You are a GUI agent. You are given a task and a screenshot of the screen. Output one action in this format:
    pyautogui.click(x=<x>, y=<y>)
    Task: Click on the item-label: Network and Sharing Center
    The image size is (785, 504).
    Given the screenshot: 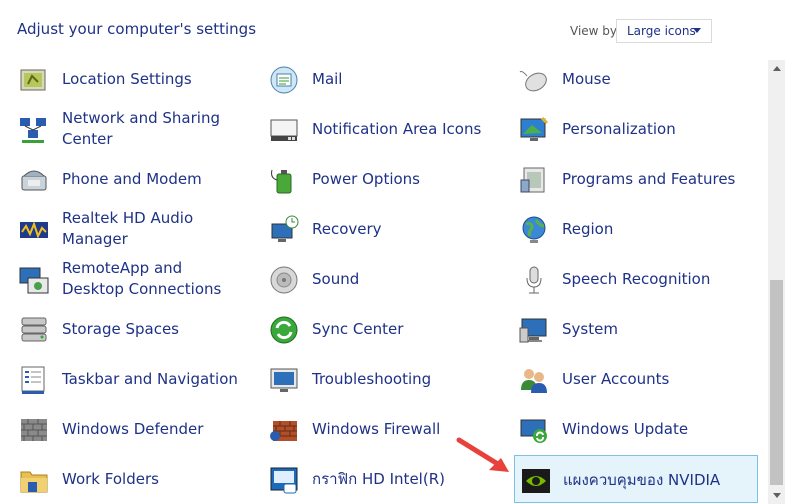 What is the action you would take?
    pyautogui.click(x=141, y=128)
    